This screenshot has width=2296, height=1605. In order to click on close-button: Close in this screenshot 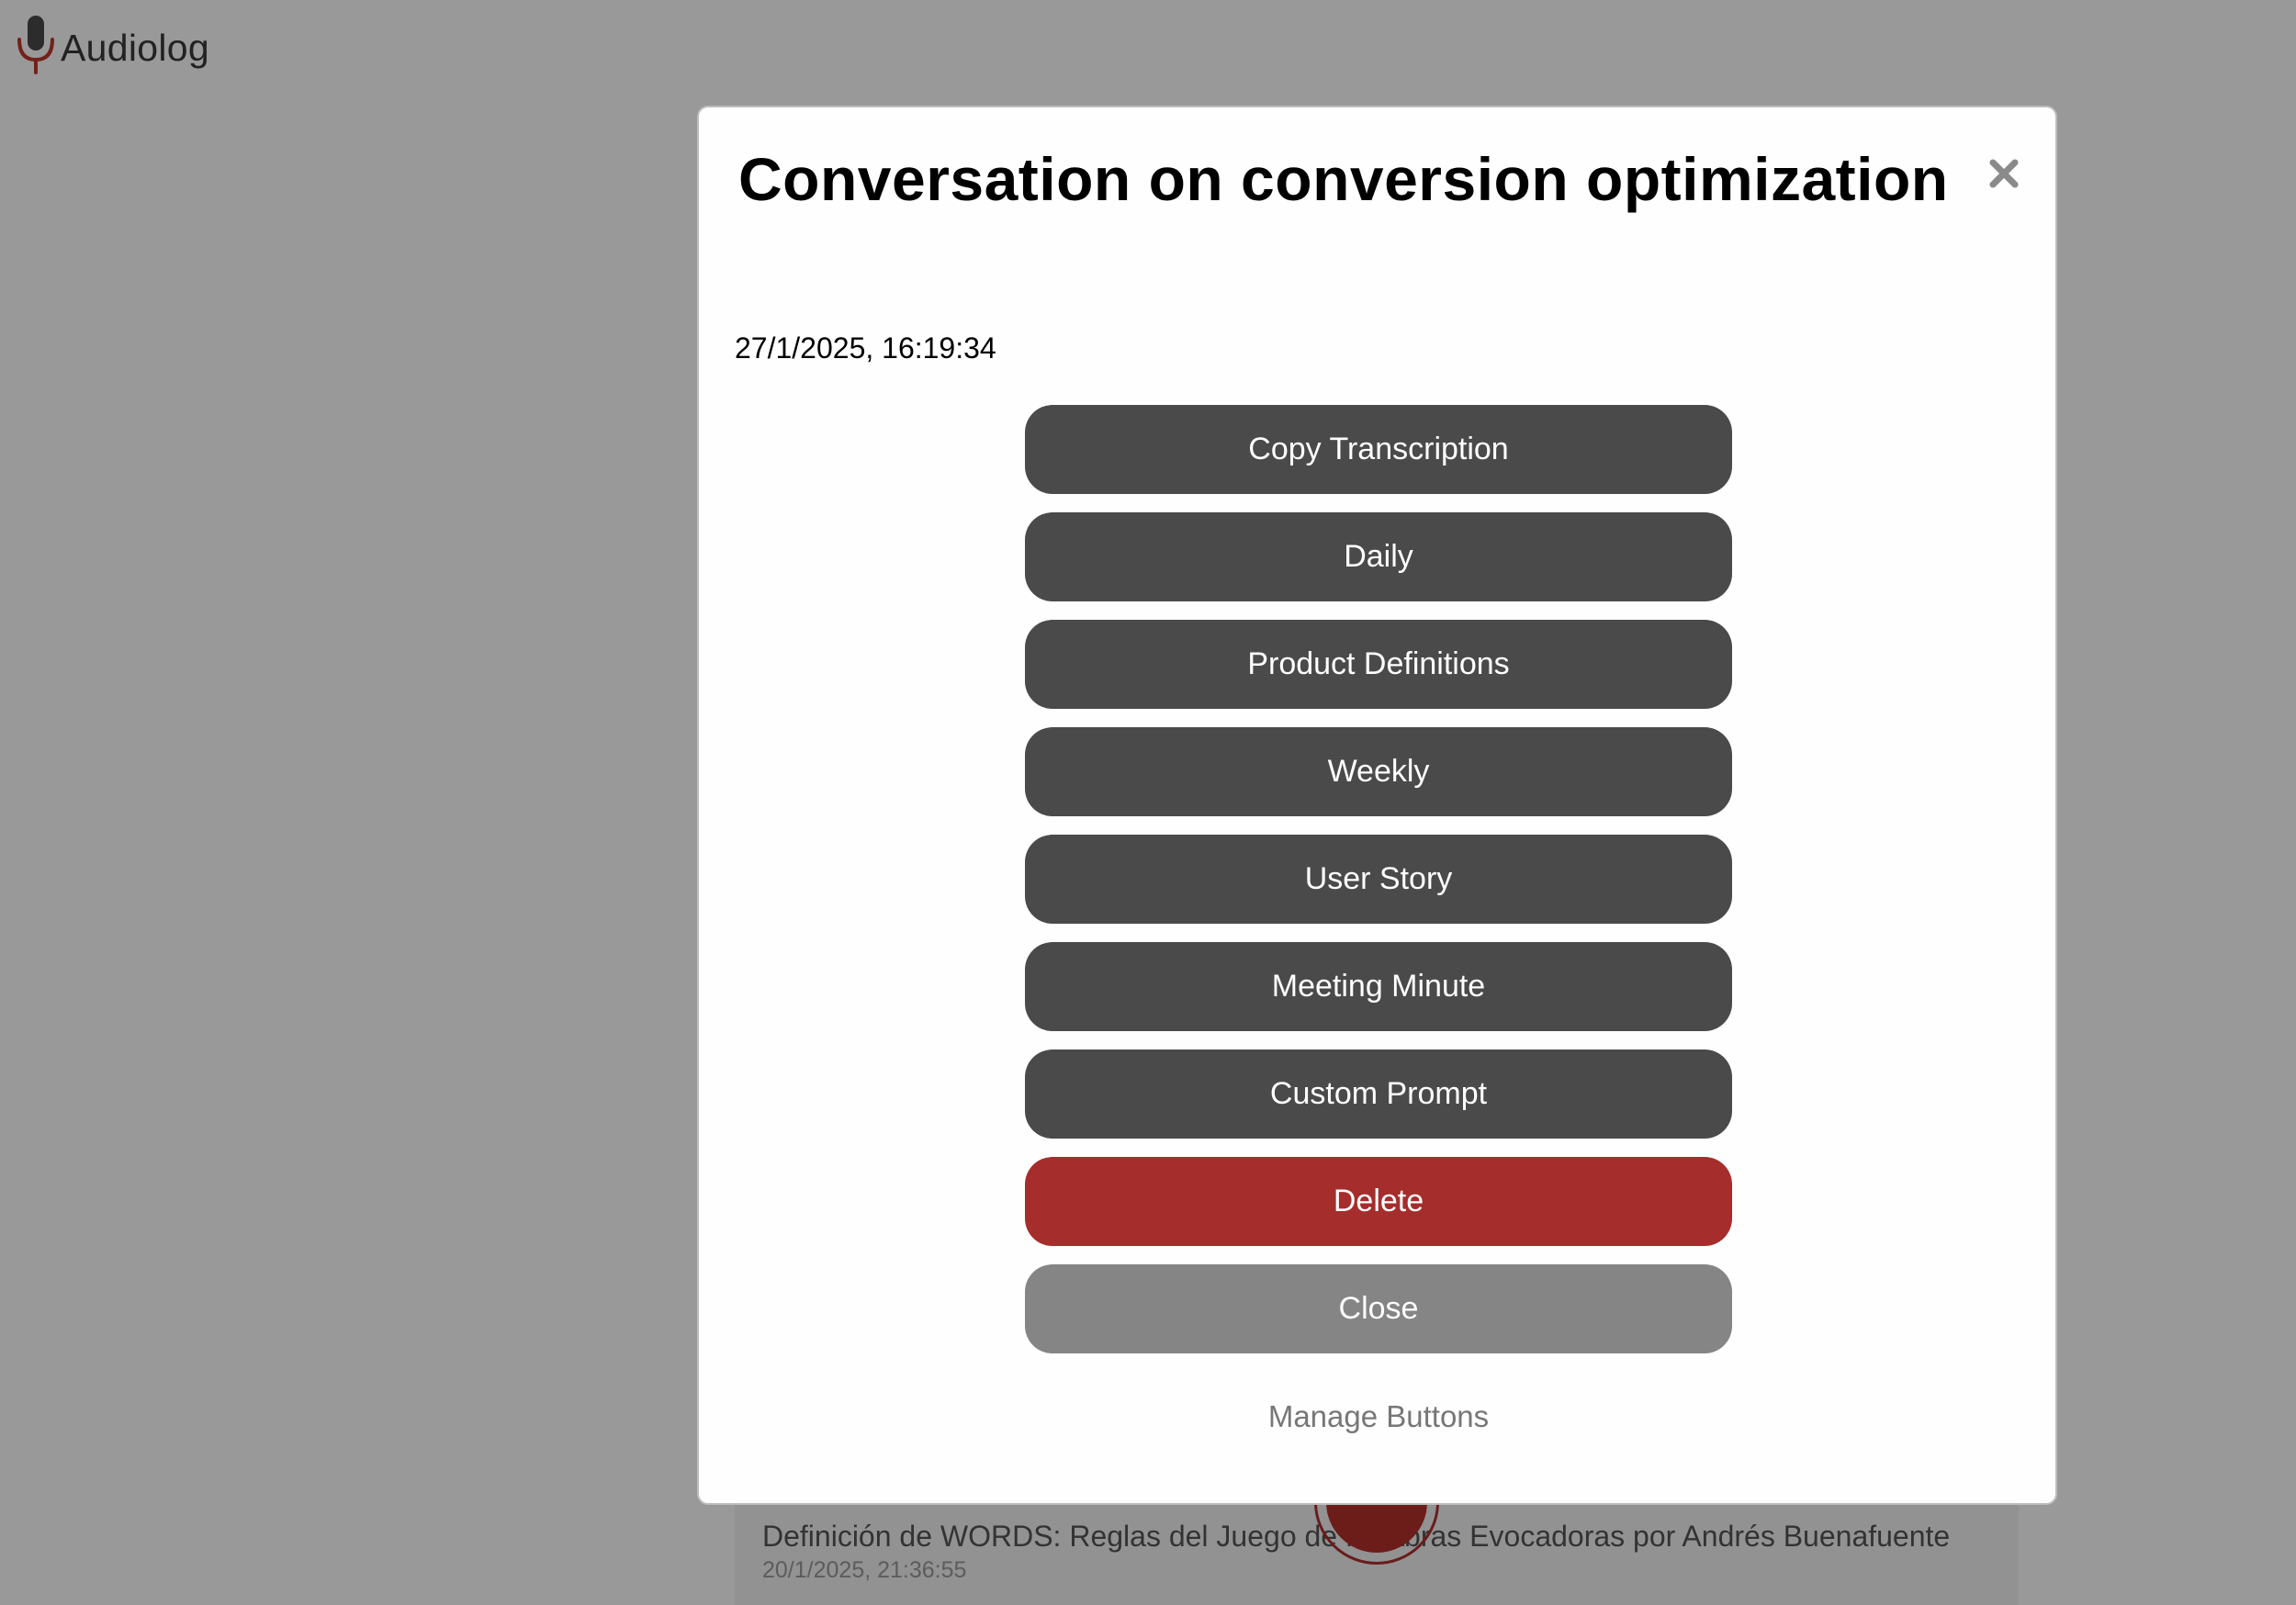, I will do `click(1378, 1308)`.